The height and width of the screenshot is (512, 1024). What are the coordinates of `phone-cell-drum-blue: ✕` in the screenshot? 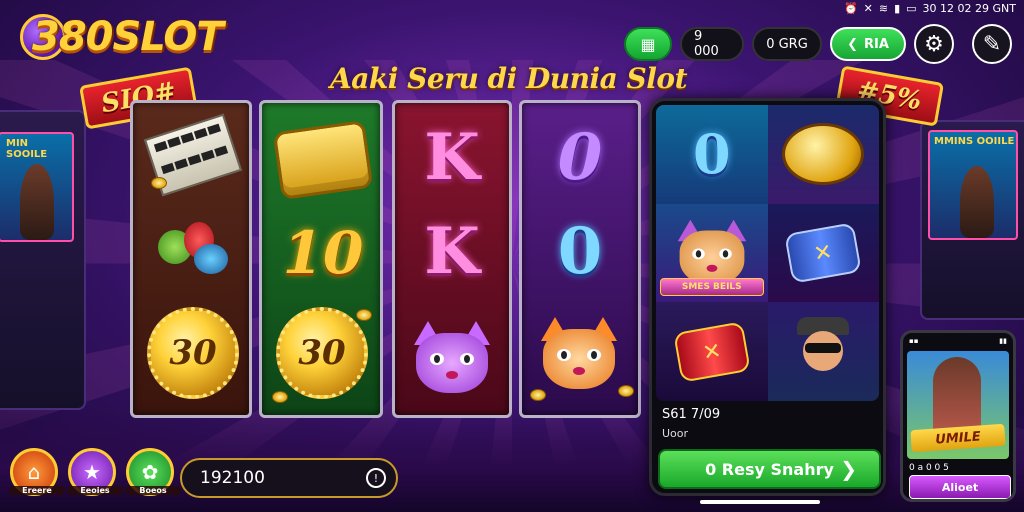 It's located at (823, 253).